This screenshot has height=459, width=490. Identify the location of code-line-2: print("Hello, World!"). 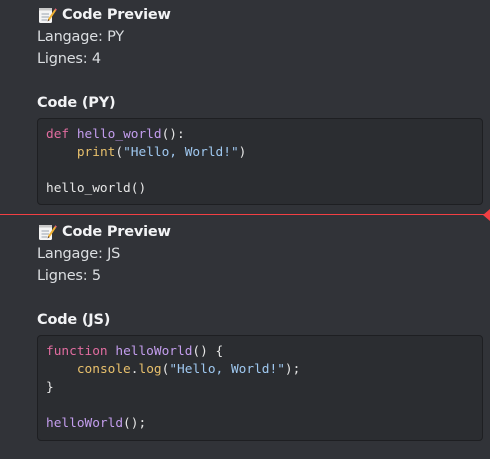
(161, 152).